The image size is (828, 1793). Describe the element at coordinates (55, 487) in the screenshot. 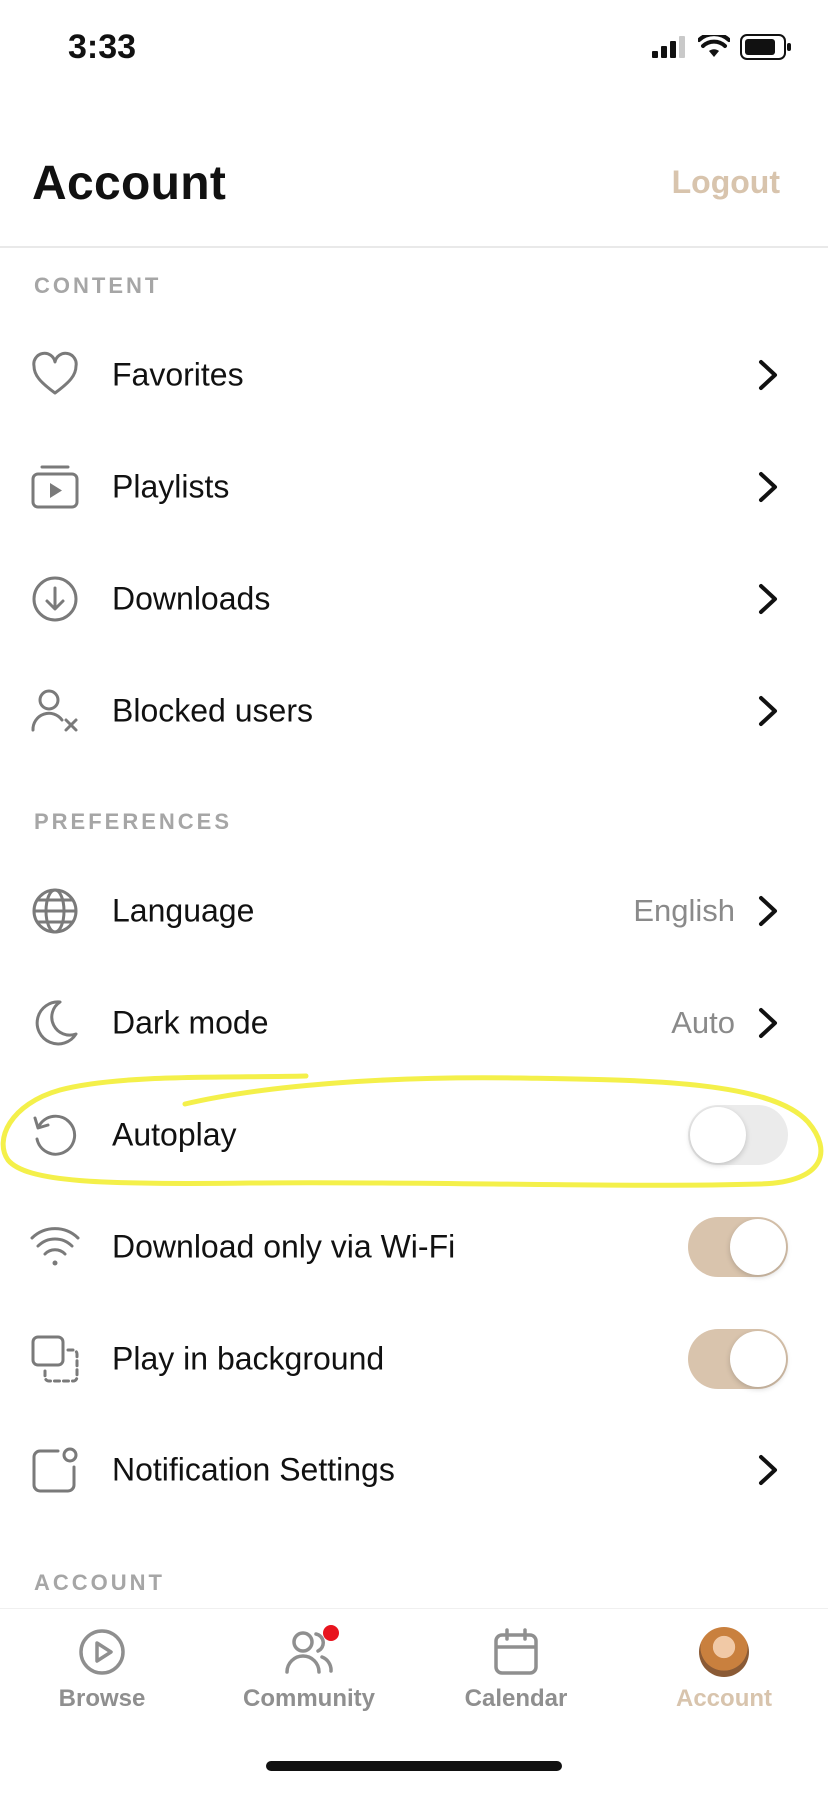

I see `playlist-icon` at that location.